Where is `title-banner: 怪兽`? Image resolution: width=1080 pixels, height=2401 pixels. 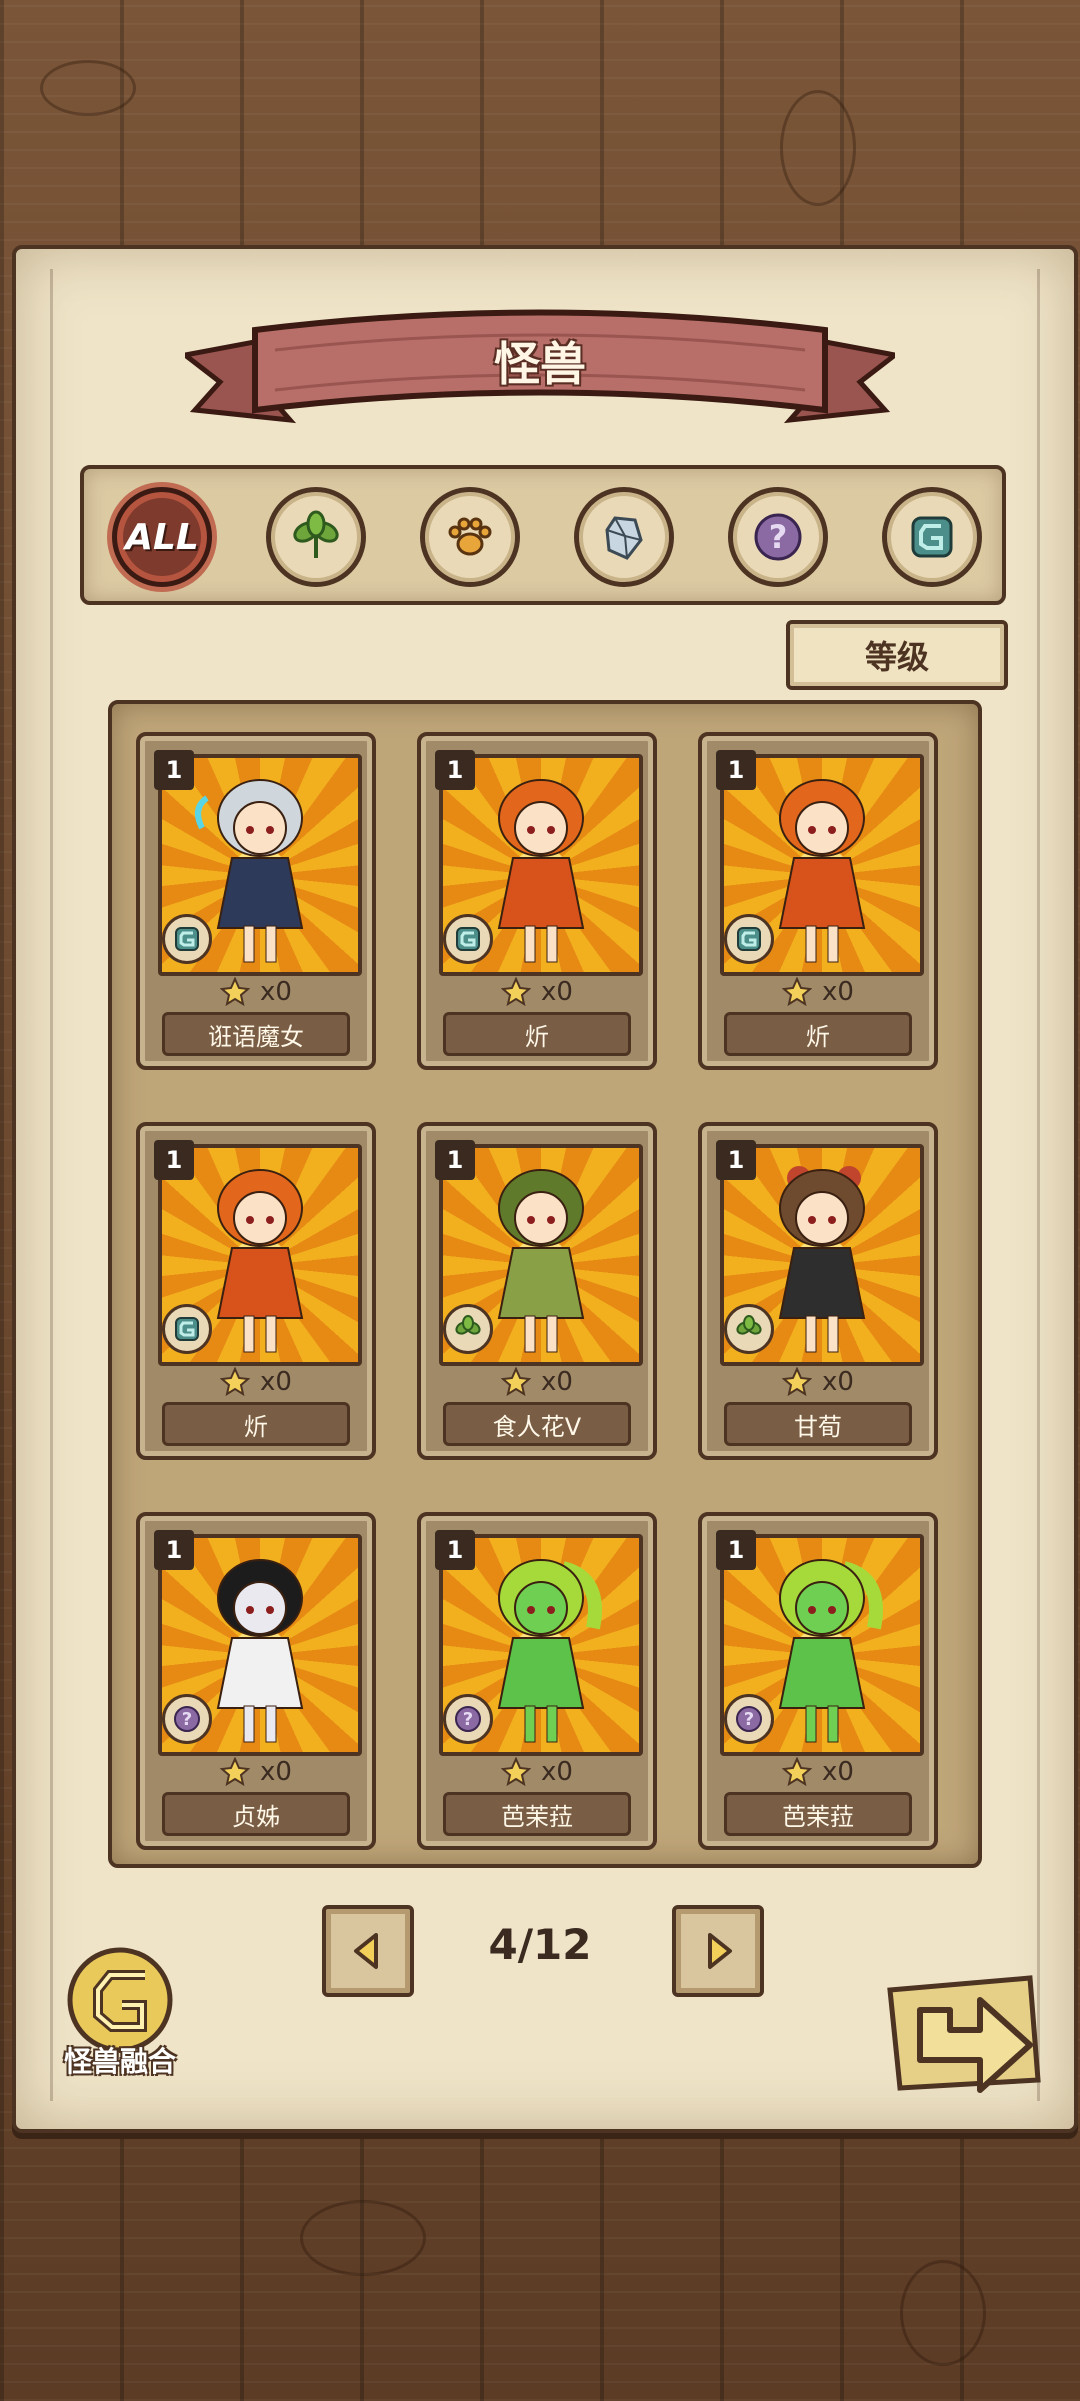
title-banner: 怪兽 is located at coordinates (540, 370).